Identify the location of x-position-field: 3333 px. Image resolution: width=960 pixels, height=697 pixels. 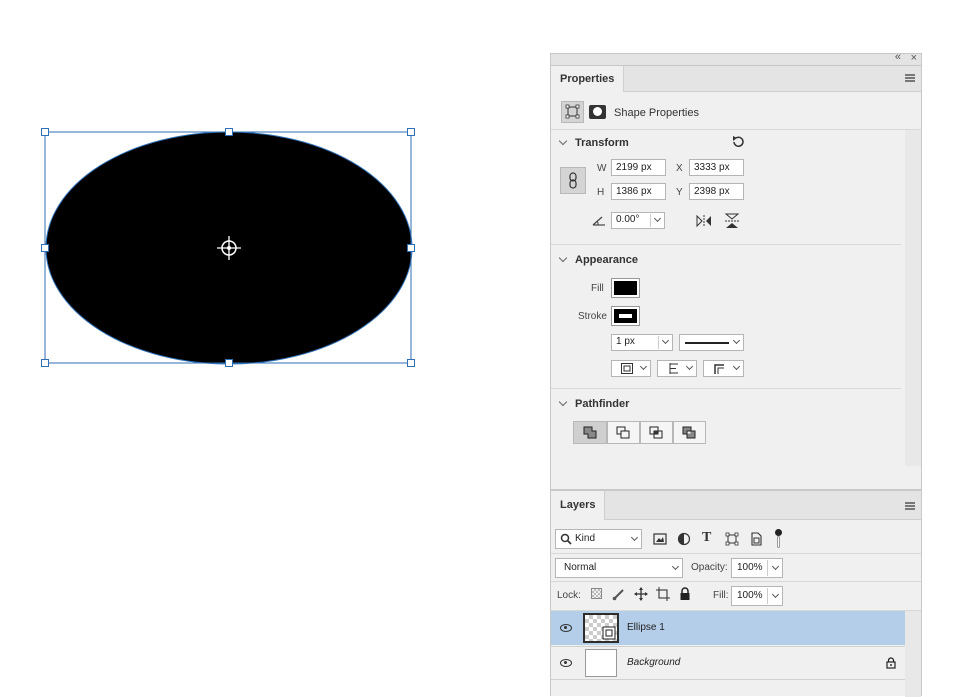
(716, 167).